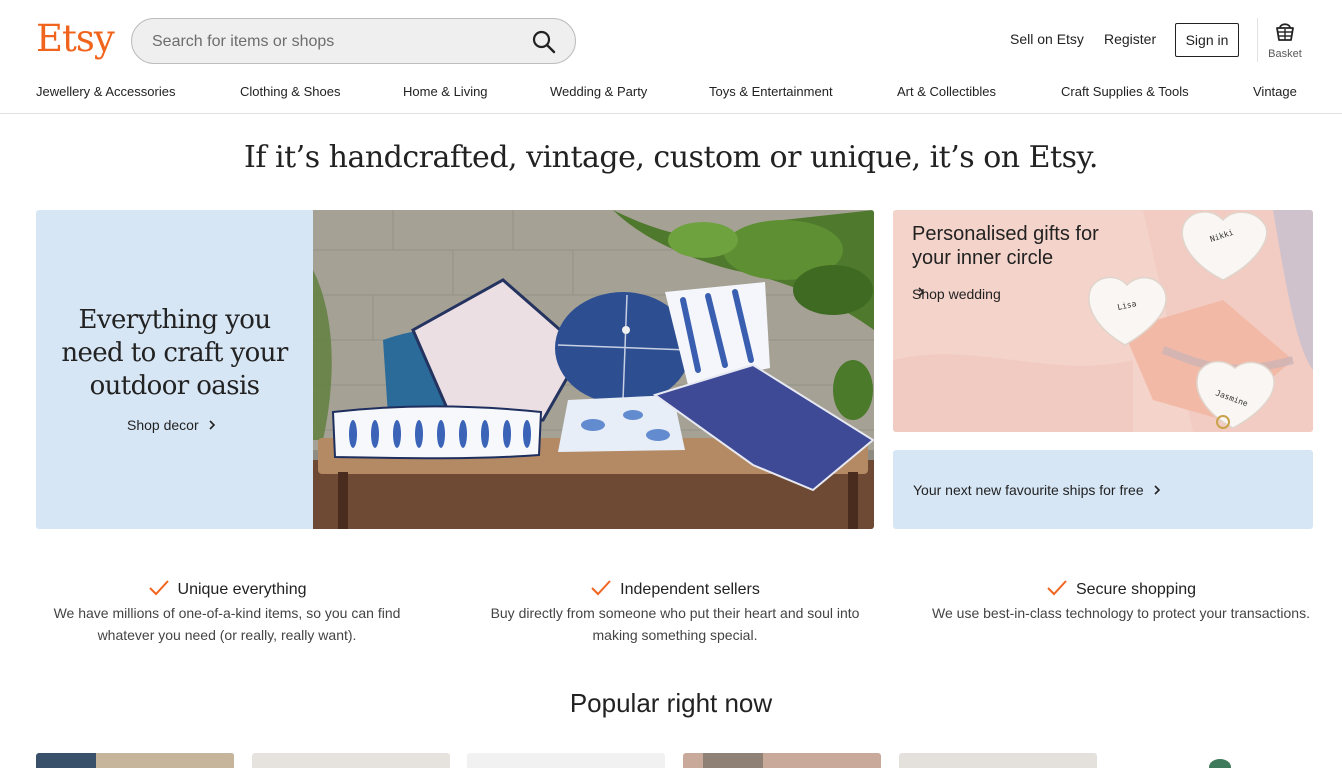 This screenshot has height=768, width=1342. What do you see at coordinates (1207, 40) in the screenshot?
I see `sign-in-button: Sign in` at bounding box center [1207, 40].